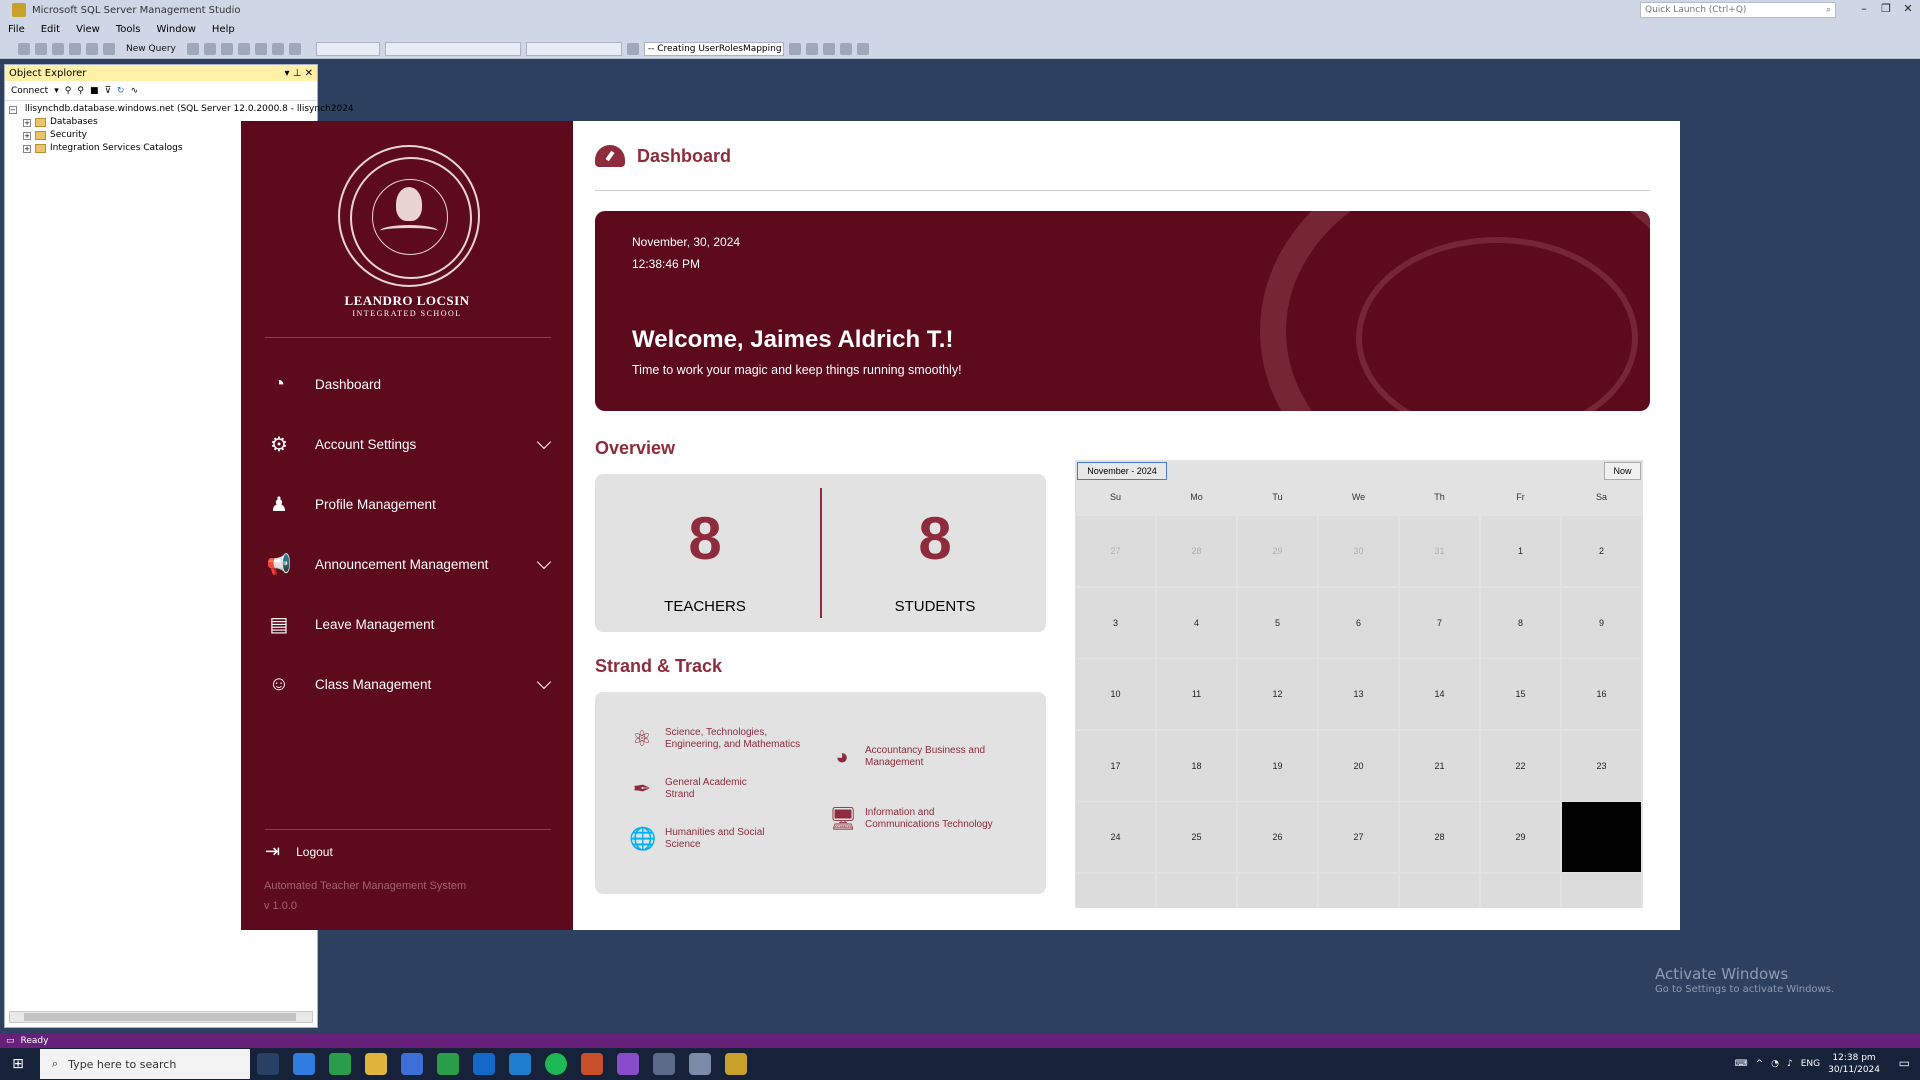 The width and height of the screenshot is (1920, 1080). I want to click on config-combo, so click(347, 48).